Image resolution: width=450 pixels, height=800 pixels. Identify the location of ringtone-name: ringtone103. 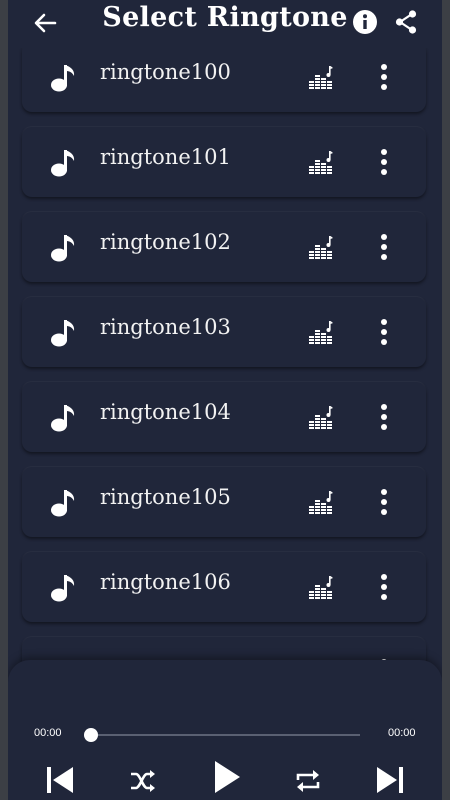
(165, 327).